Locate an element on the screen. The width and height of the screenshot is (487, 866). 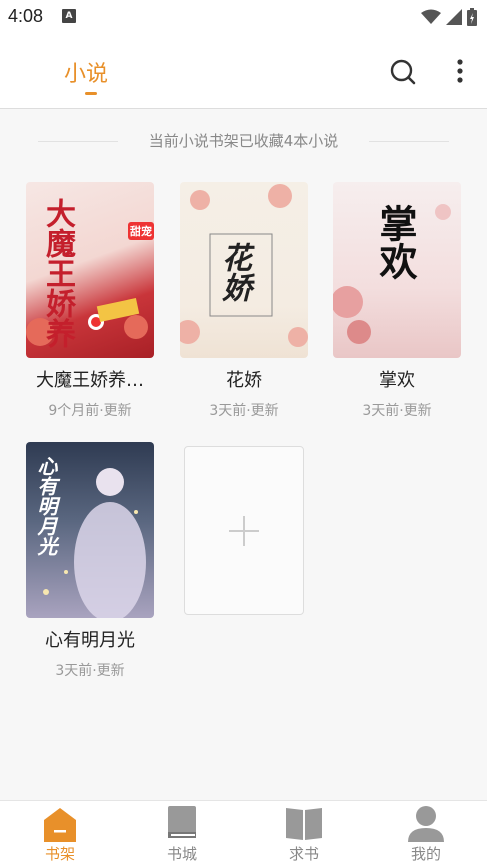
book-cover: 心有明月光 is located at coordinates (90, 530).